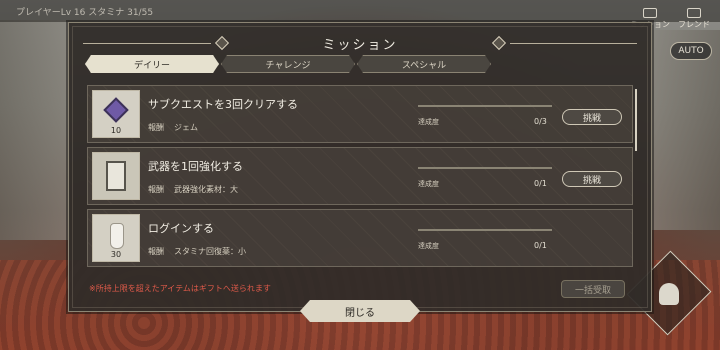 The width and height of the screenshot is (720, 350). I want to click on scrollbar, so click(636, 120).